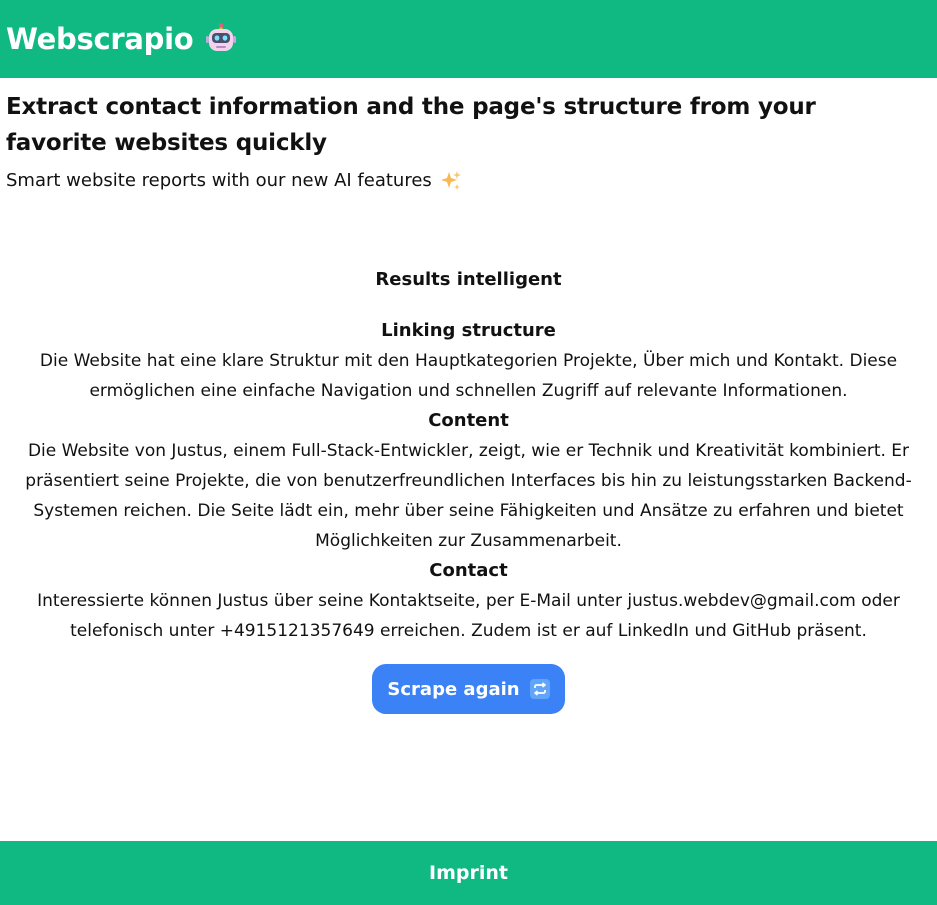  What do you see at coordinates (468, 420) in the screenshot?
I see `section-heading: Content` at bounding box center [468, 420].